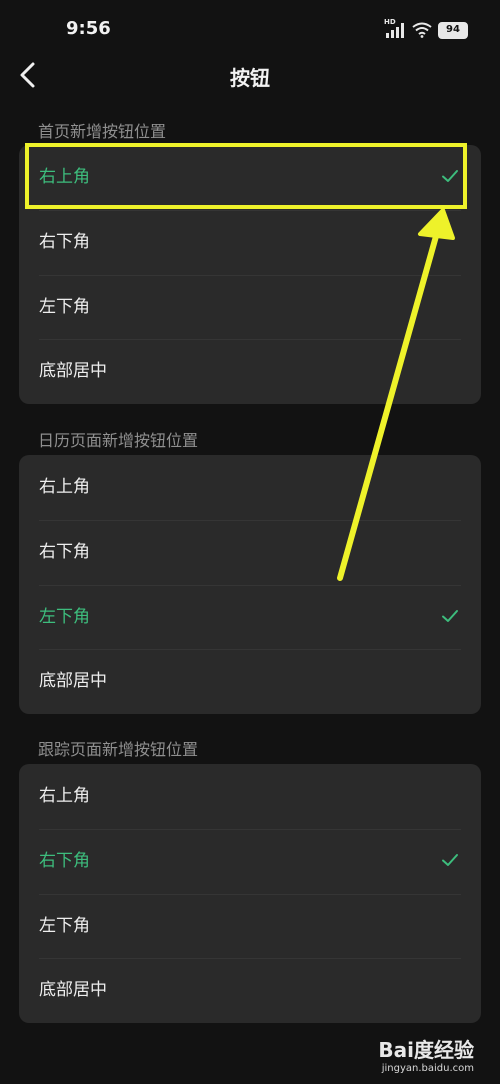 Image resolution: width=500 pixels, height=1084 pixels. Describe the element at coordinates (118, 440) in the screenshot. I see `section-header-calendar: 日历页面新增按钮位置` at that location.